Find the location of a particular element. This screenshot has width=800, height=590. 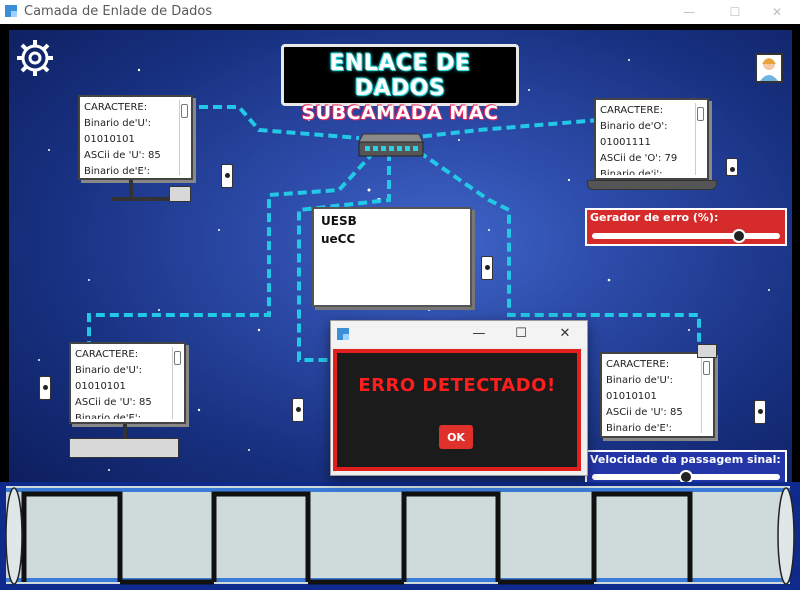

title-banner: ENLACE DE DADOS SUBCAMADA MAC is located at coordinates (400, 84).